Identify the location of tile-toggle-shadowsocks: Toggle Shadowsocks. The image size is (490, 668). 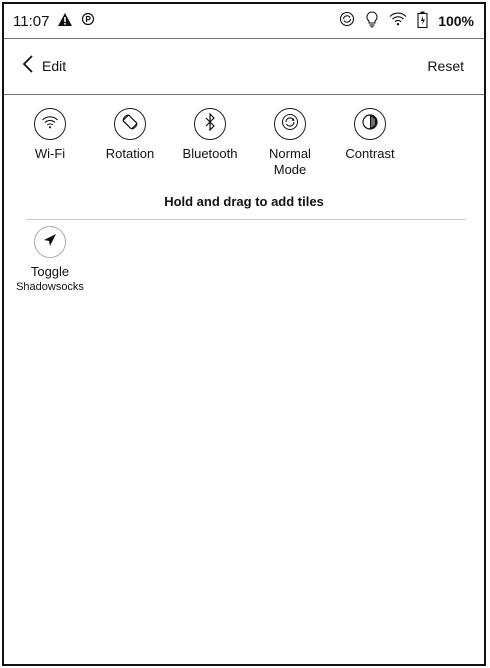
(50, 260).